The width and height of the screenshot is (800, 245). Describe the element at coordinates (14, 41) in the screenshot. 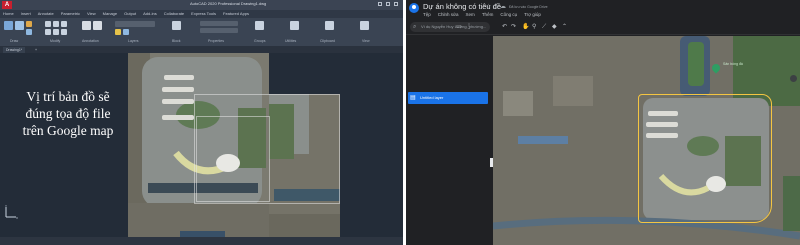

I see `ribbon-group-draw: Draw` at that location.